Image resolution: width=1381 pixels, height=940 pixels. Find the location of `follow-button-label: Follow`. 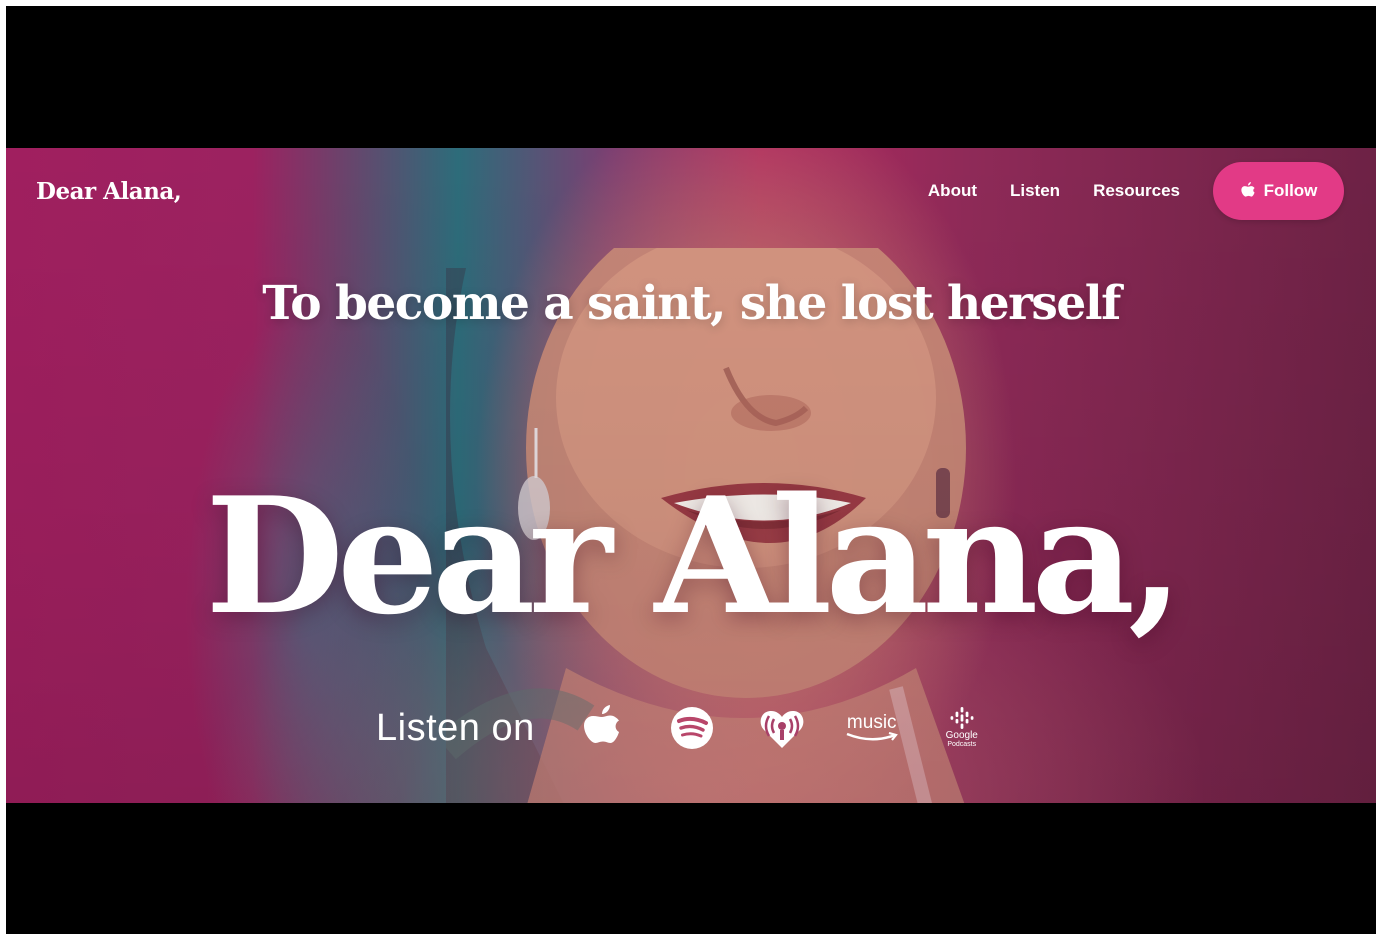

follow-button-label: Follow is located at coordinates (1290, 190).